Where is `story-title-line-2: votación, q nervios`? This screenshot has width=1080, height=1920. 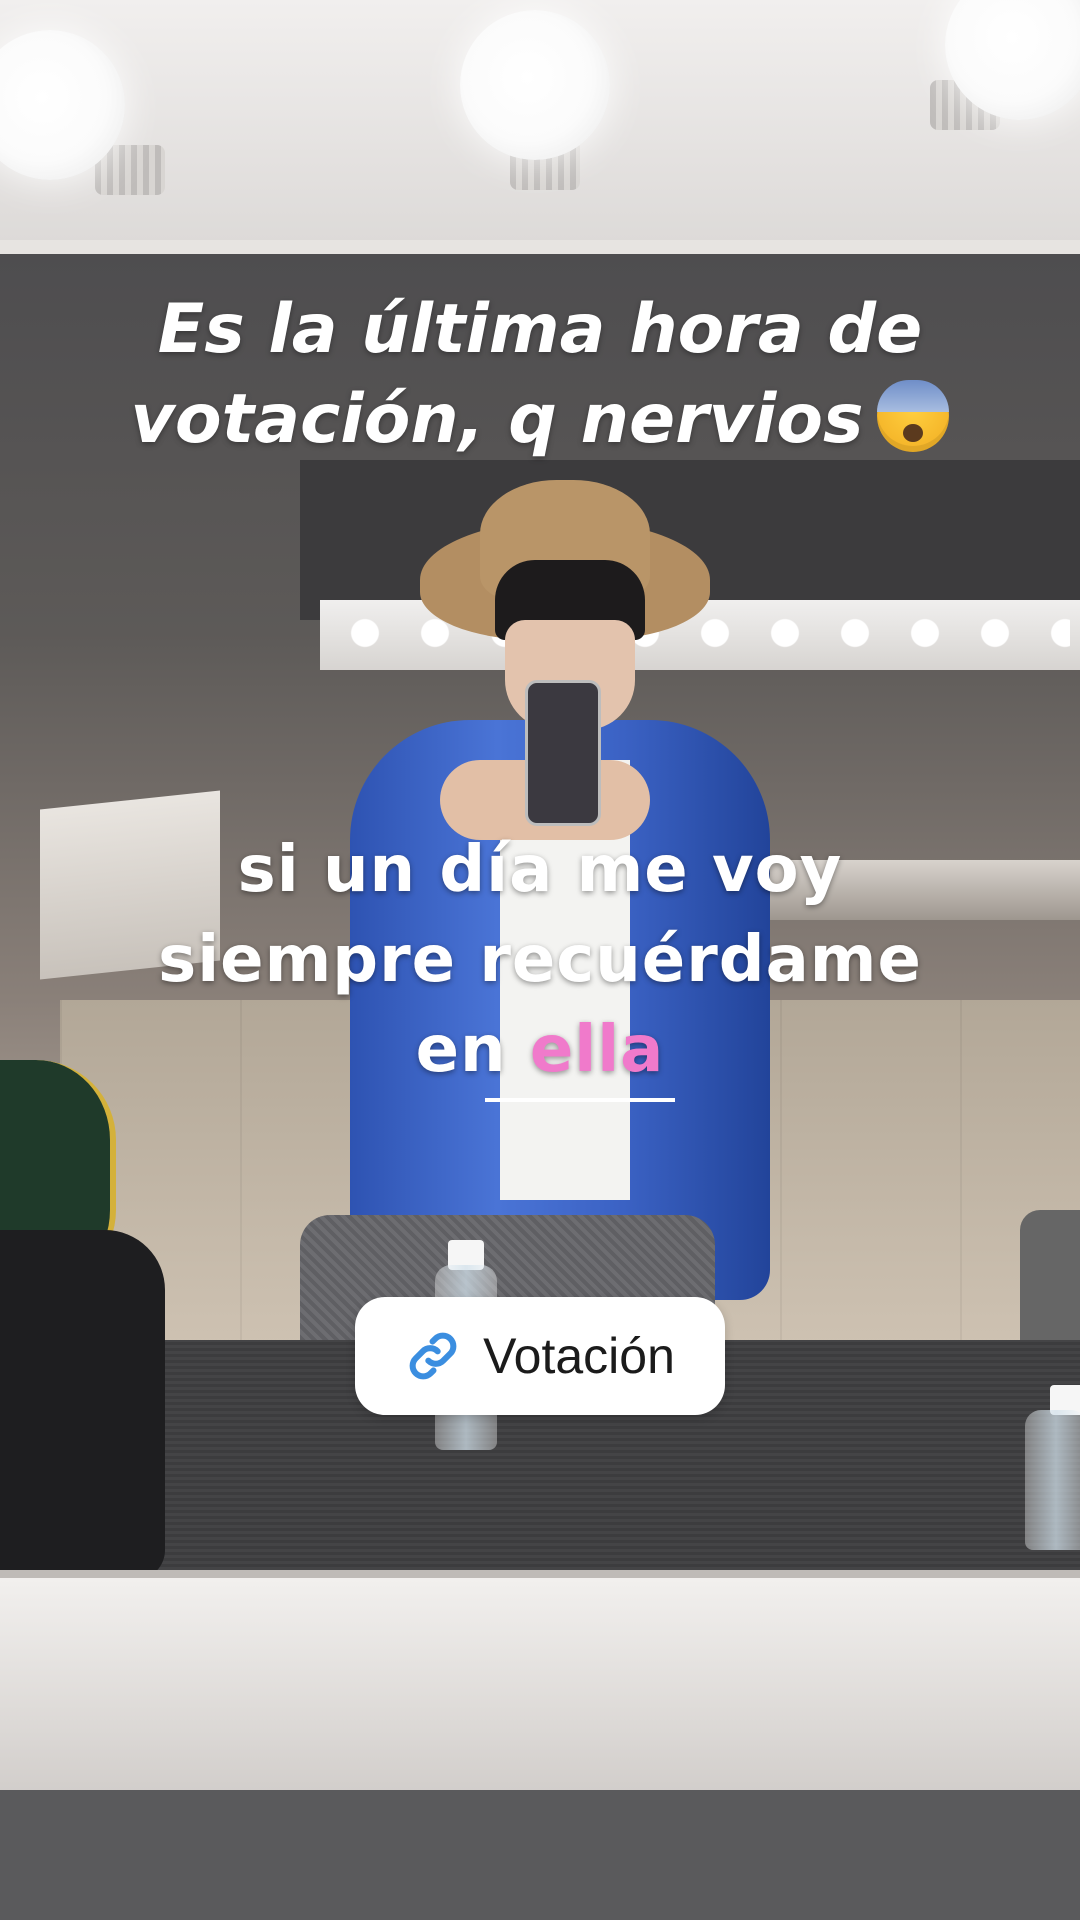 story-title-line-2: votación, q nervios is located at coordinates (540, 420).